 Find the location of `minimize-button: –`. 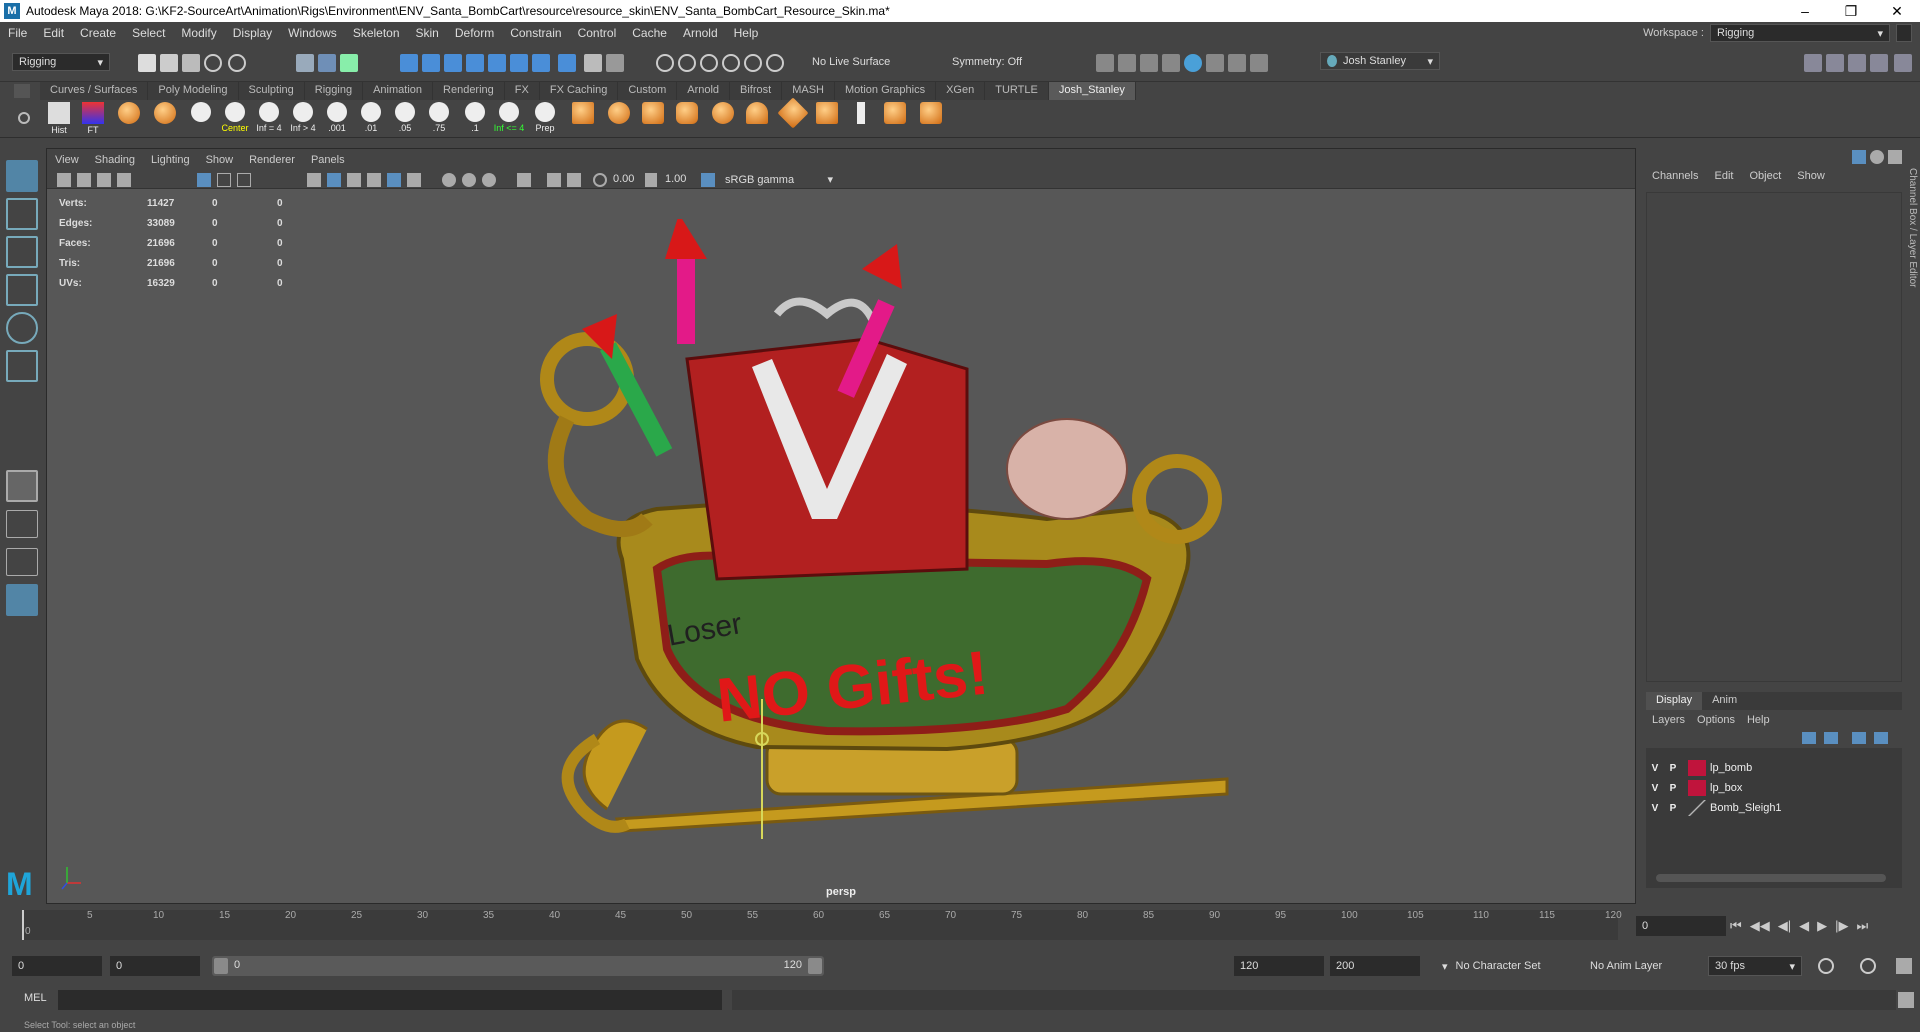

minimize-button: – is located at coordinates (1805, 11).